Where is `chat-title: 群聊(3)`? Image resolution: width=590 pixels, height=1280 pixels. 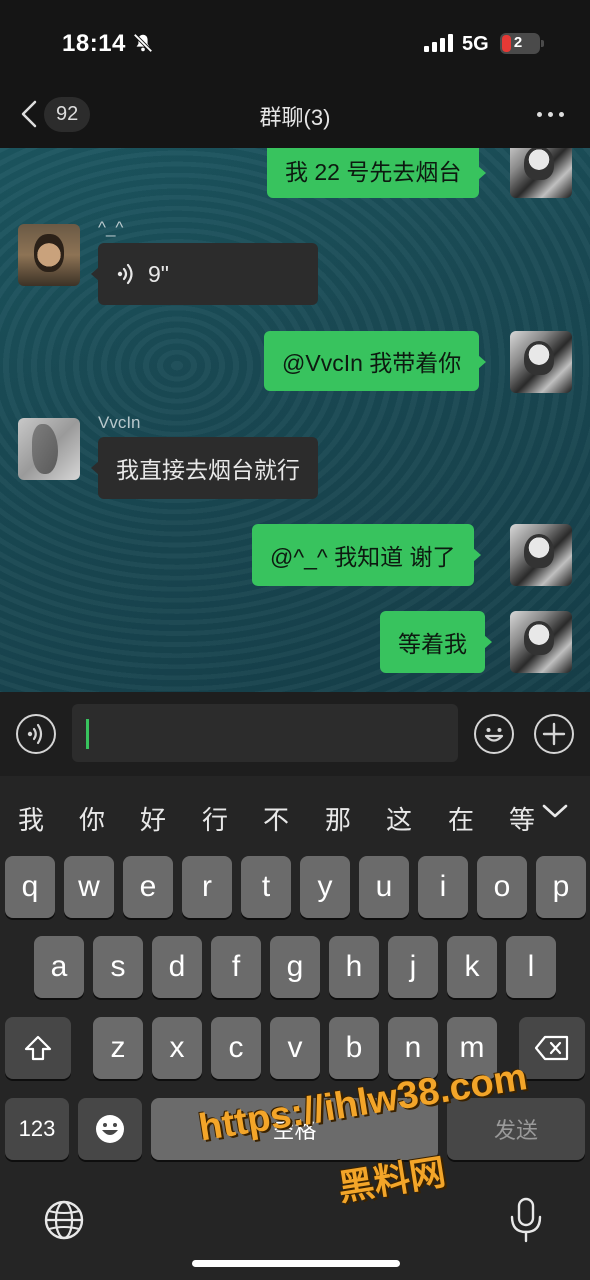
chat-title: 群聊(3) is located at coordinates (295, 117).